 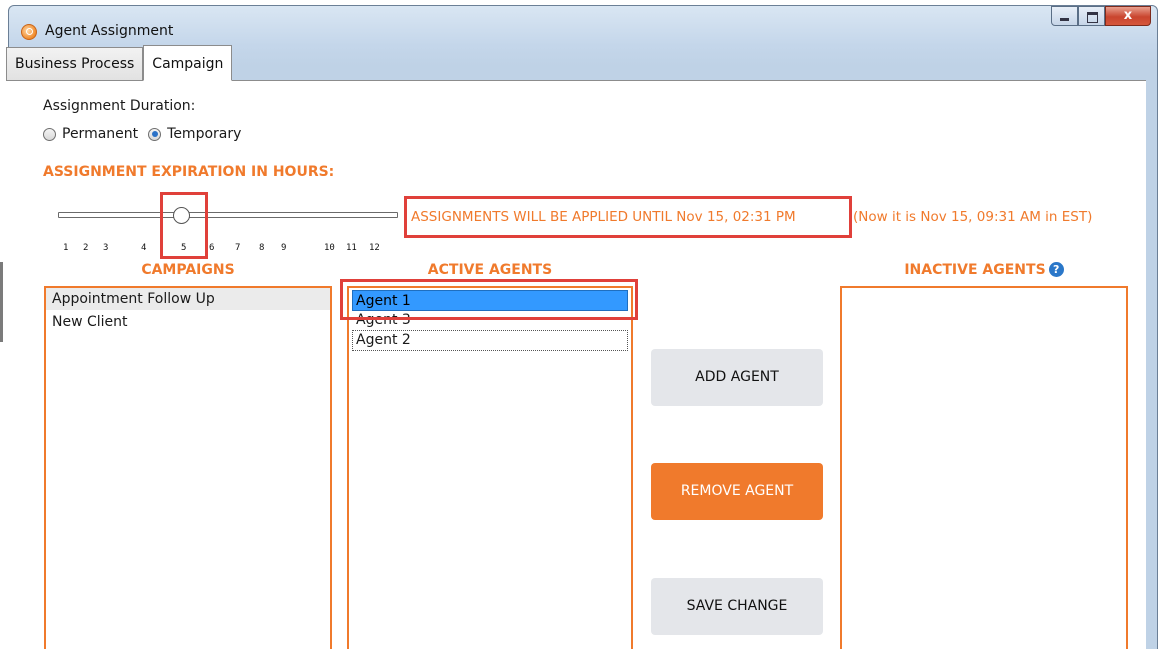 I want to click on campaigns-list: Appointment Follow Up New Client, so click(x=188, y=467).